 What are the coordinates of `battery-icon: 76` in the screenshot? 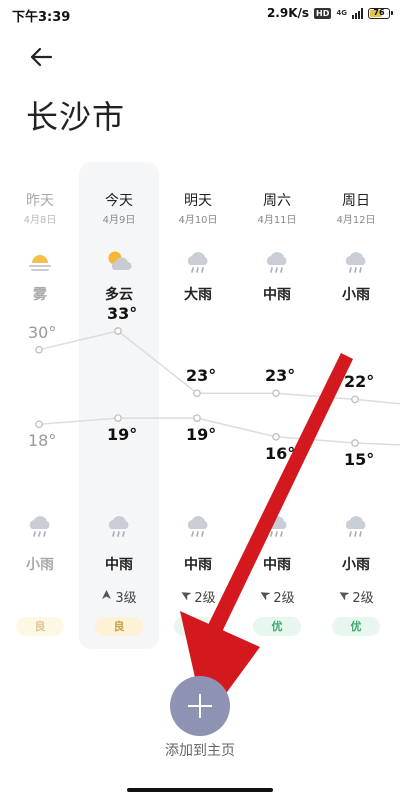 It's located at (380, 13).